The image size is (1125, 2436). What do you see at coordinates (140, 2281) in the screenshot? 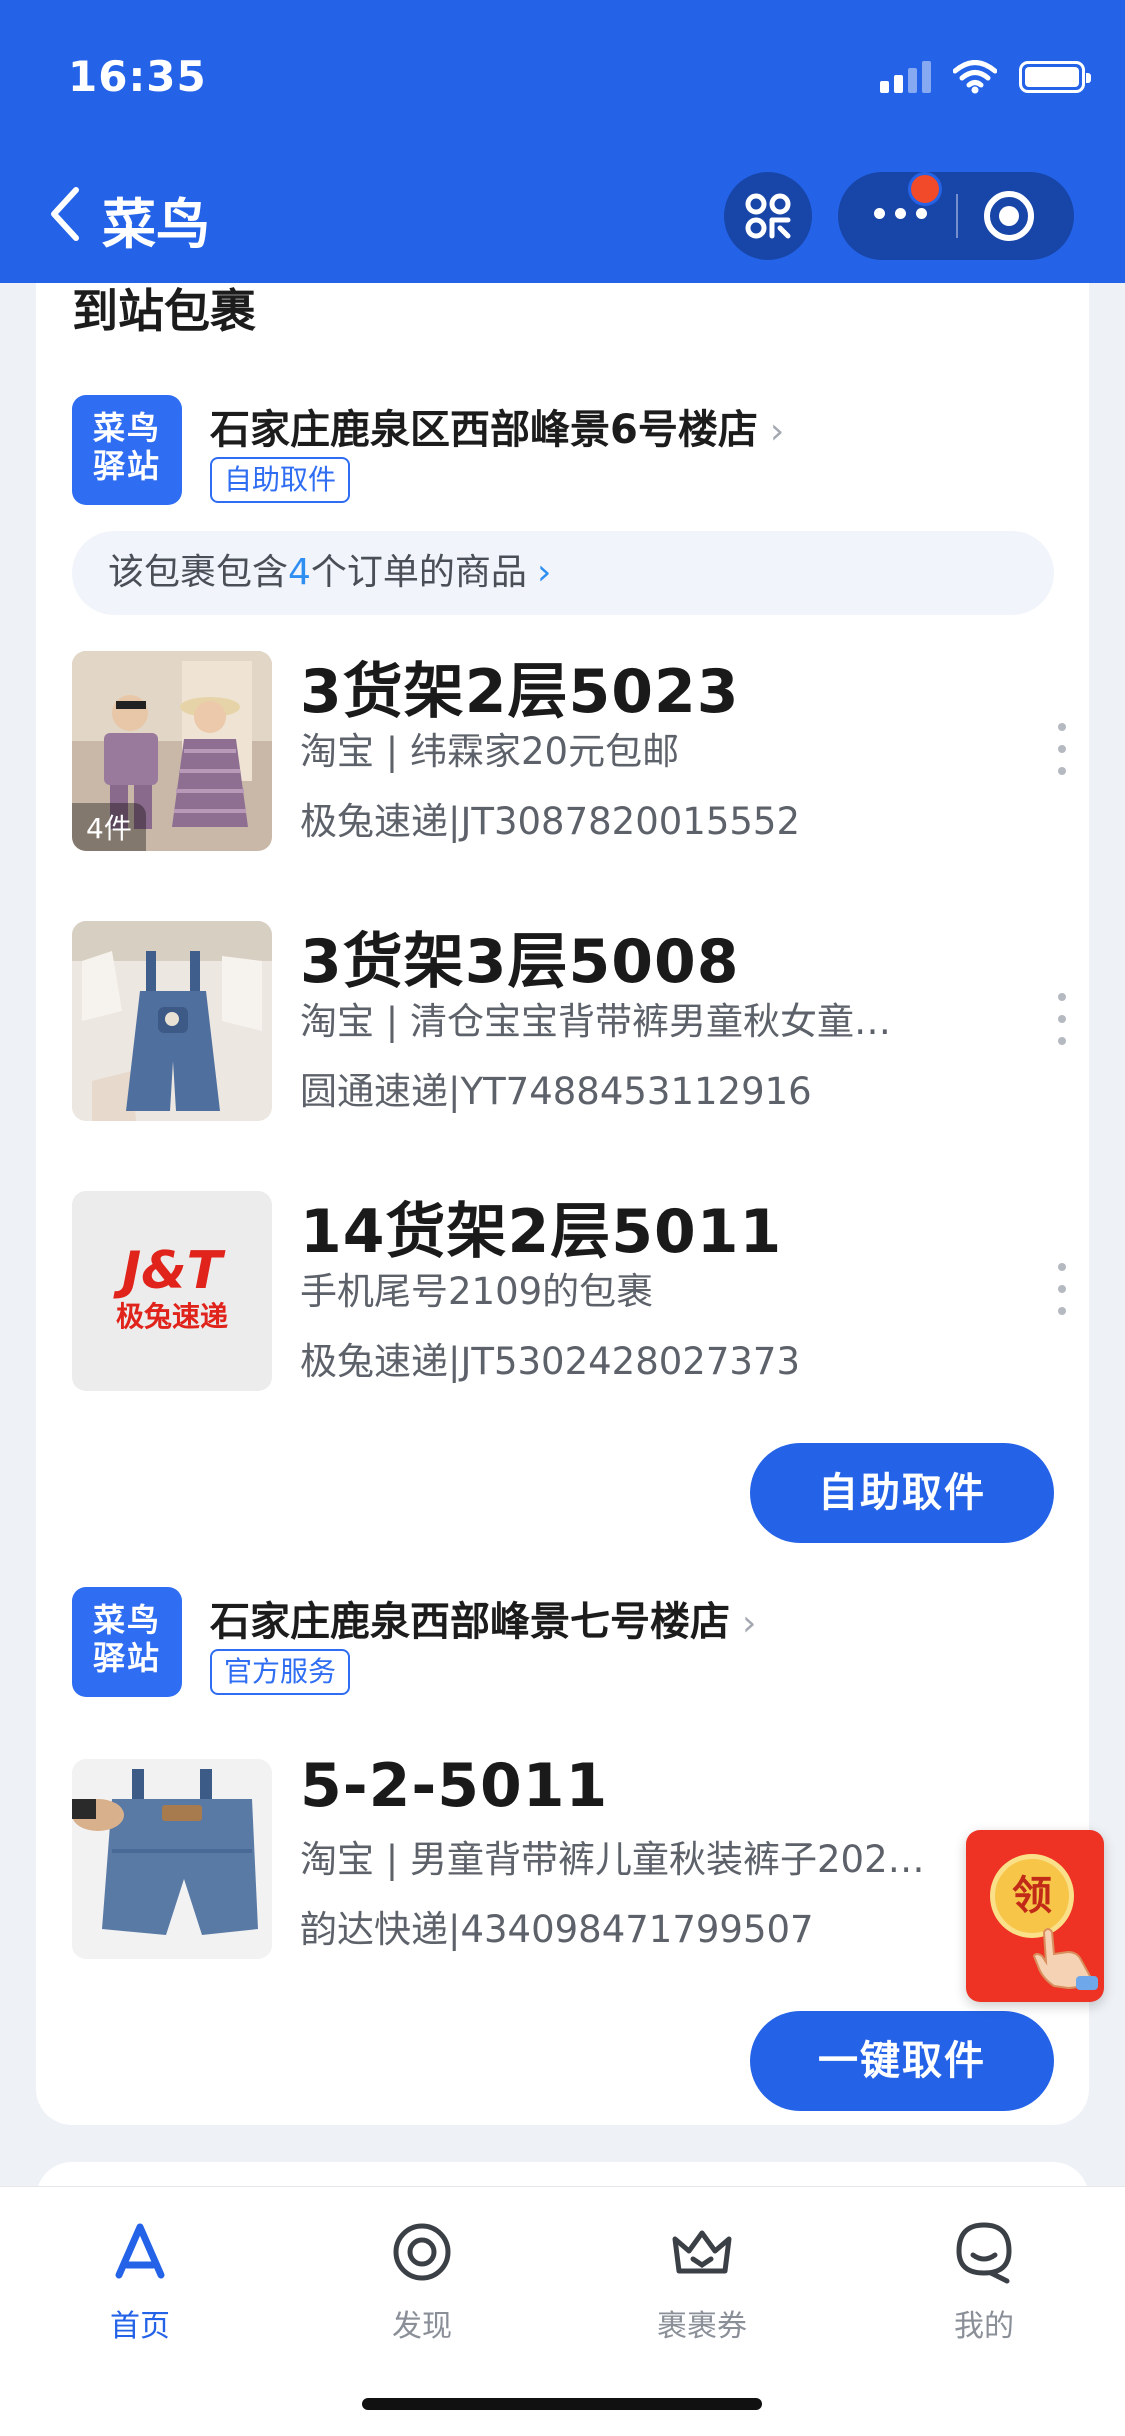
I see `tab-home: 首页` at bounding box center [140, 2281].